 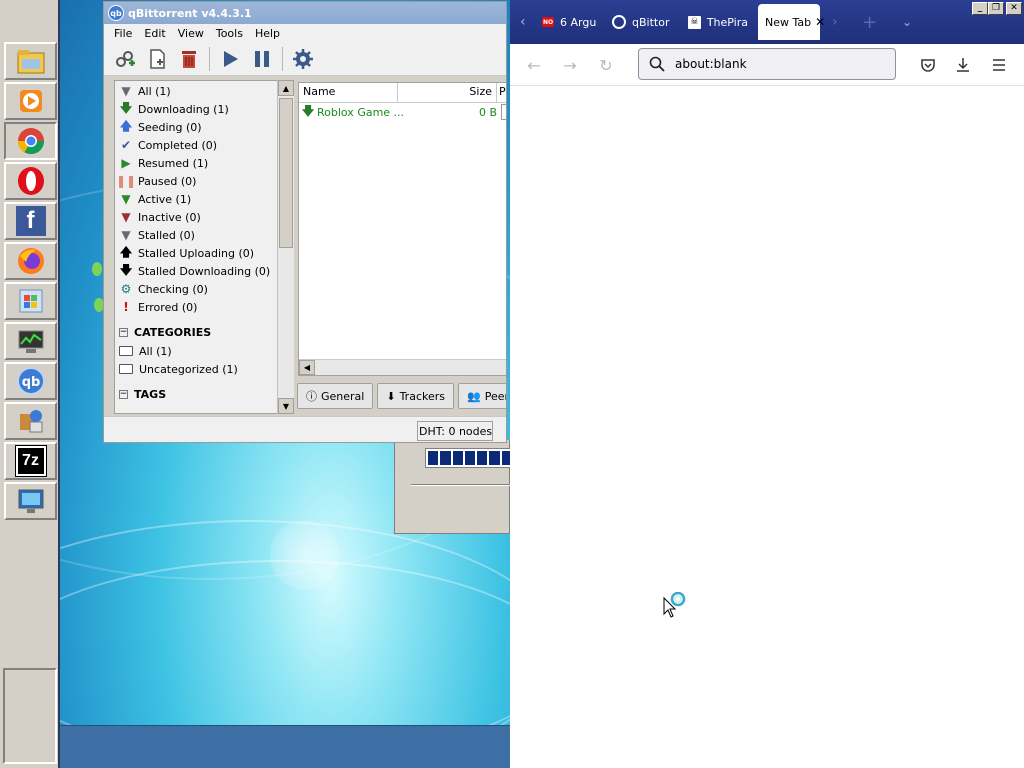 What do you see at coordinates (767, 64) in the screenshot?
I see `url-bar: about:blank` at bounding box center [767, 64].